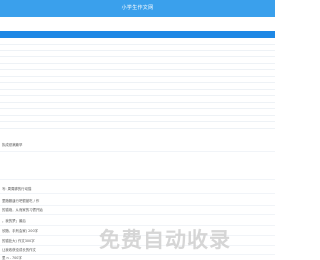 Image resolution: width=320 pixels, height=260 pixels. I want to click on list-item: 的猫处大) 作文300字, so click(18, 241).